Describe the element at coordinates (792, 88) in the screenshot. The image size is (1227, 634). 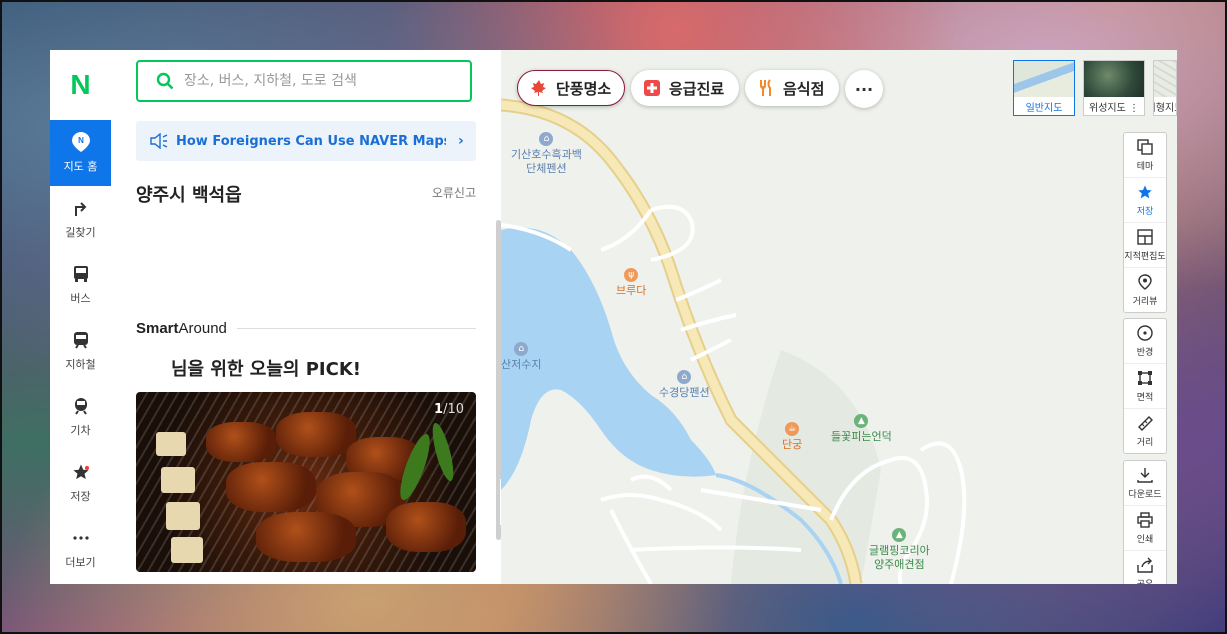
I see `chip-restaurant: 음식점` at that location.